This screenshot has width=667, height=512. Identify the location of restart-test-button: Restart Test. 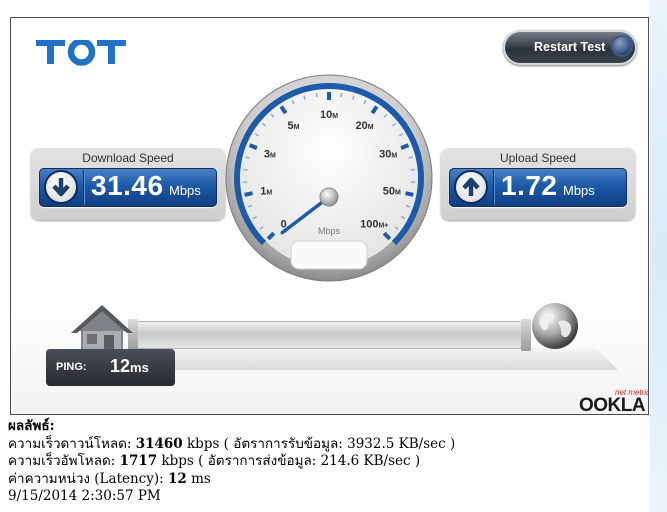
(570, 47).